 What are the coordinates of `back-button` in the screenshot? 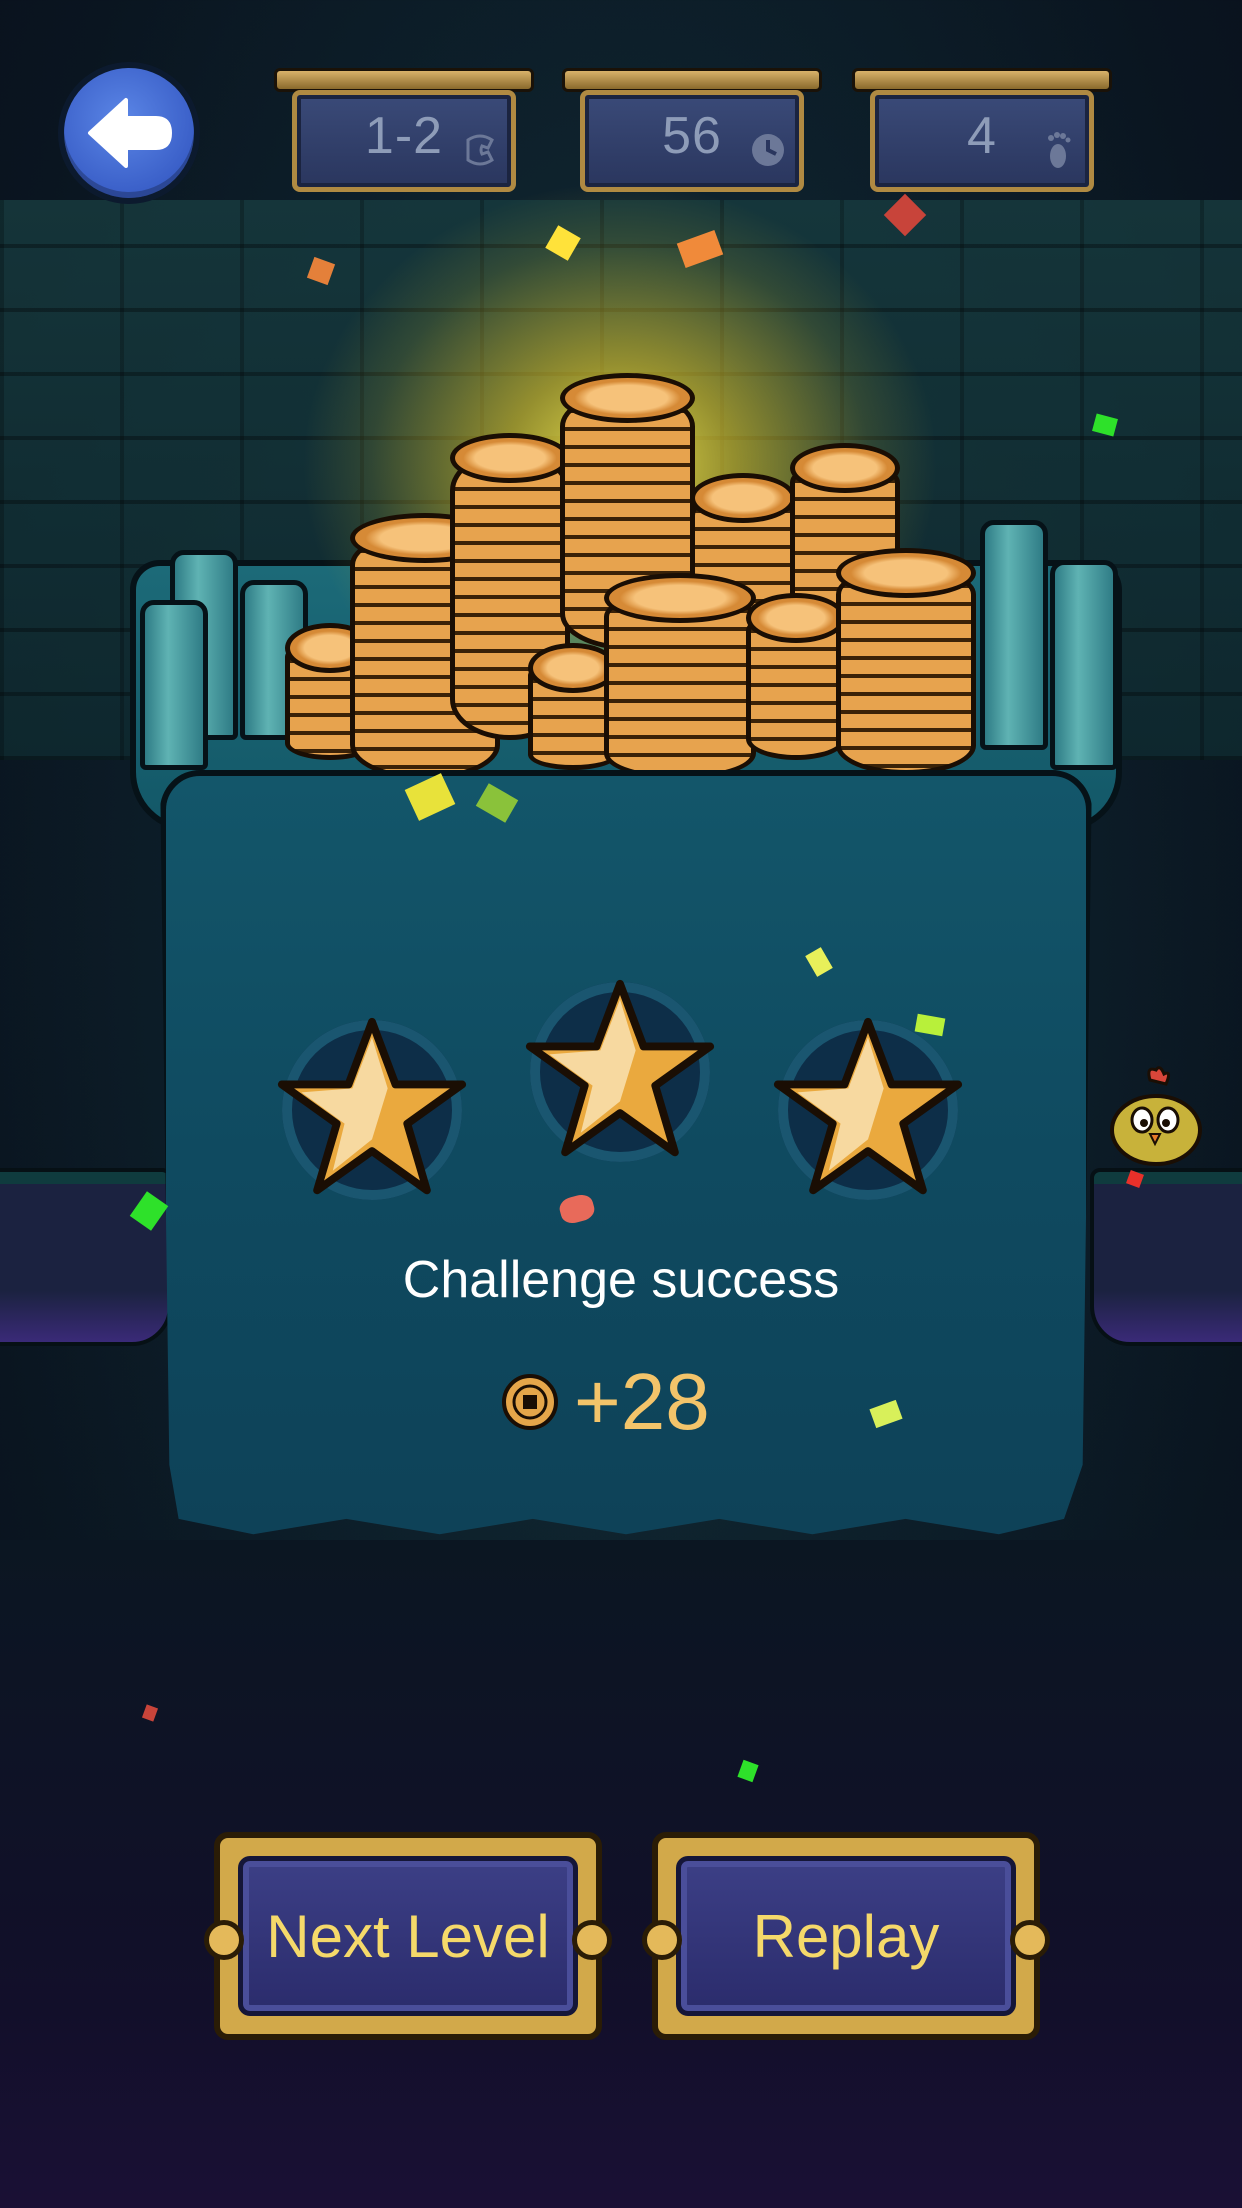 It's located at (129, 133).